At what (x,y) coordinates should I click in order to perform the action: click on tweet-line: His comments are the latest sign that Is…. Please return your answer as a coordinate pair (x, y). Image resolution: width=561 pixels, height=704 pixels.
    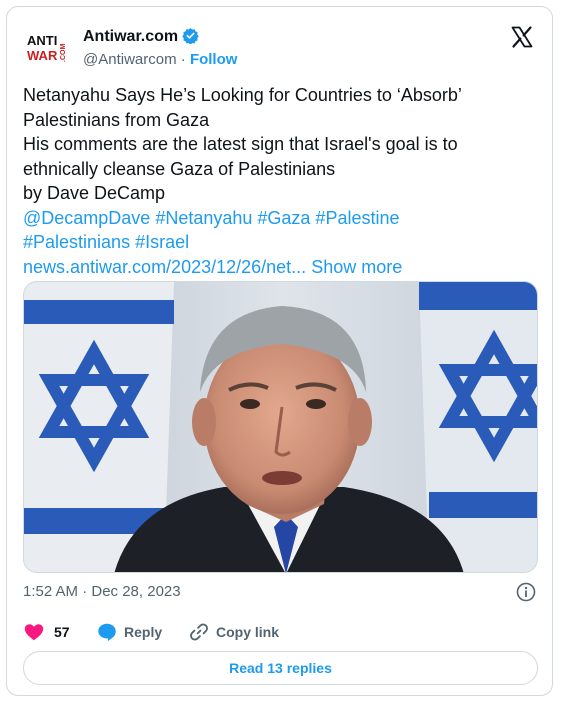
    Looking at the image, I should click on (240, 144).